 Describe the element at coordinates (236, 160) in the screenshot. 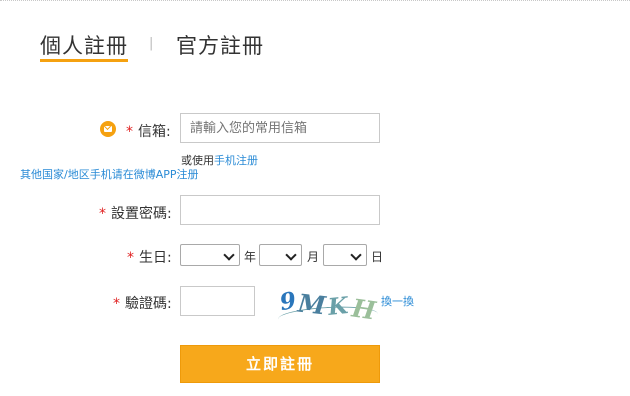

I see `phone-register-link: 手机注册` at that location.